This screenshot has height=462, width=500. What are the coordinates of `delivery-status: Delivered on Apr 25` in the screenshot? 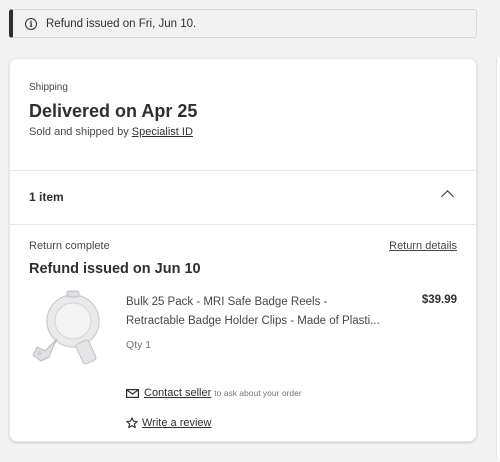 It's located at (113, 111).